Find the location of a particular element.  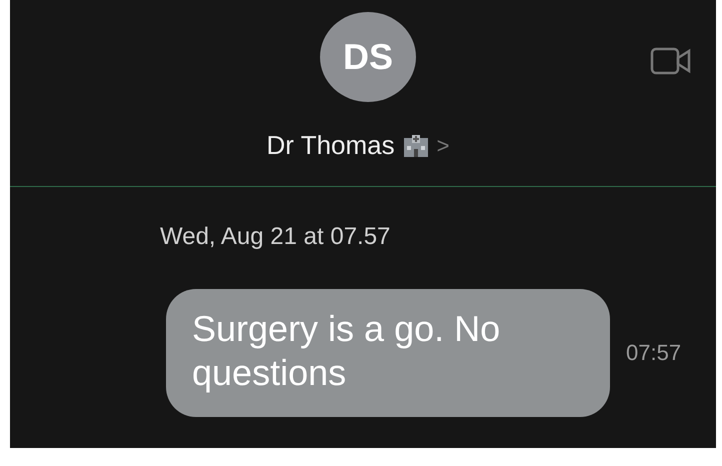

date-label: Wed, Aug 21 at 07.57 is located at coordinates (275, 236).